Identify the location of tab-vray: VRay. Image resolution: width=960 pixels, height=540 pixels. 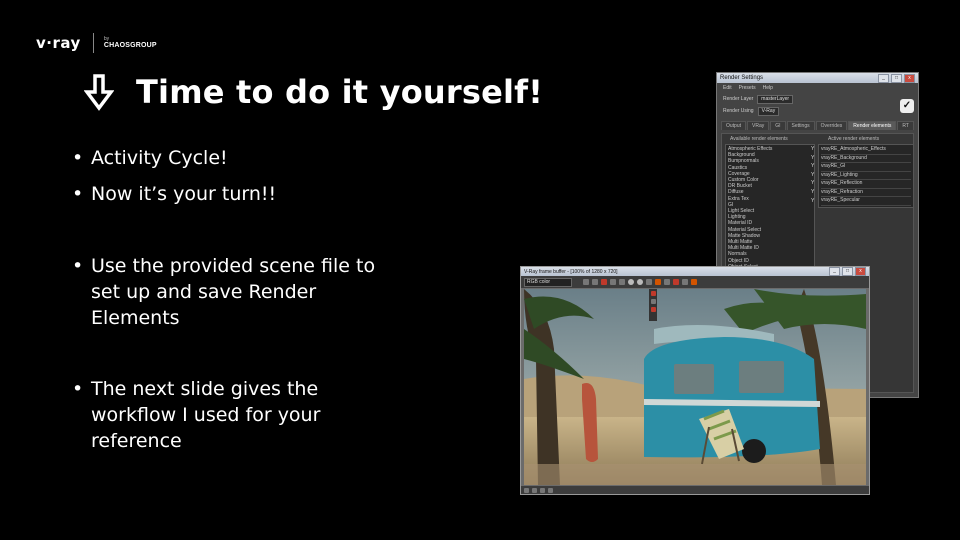
(758, 125).